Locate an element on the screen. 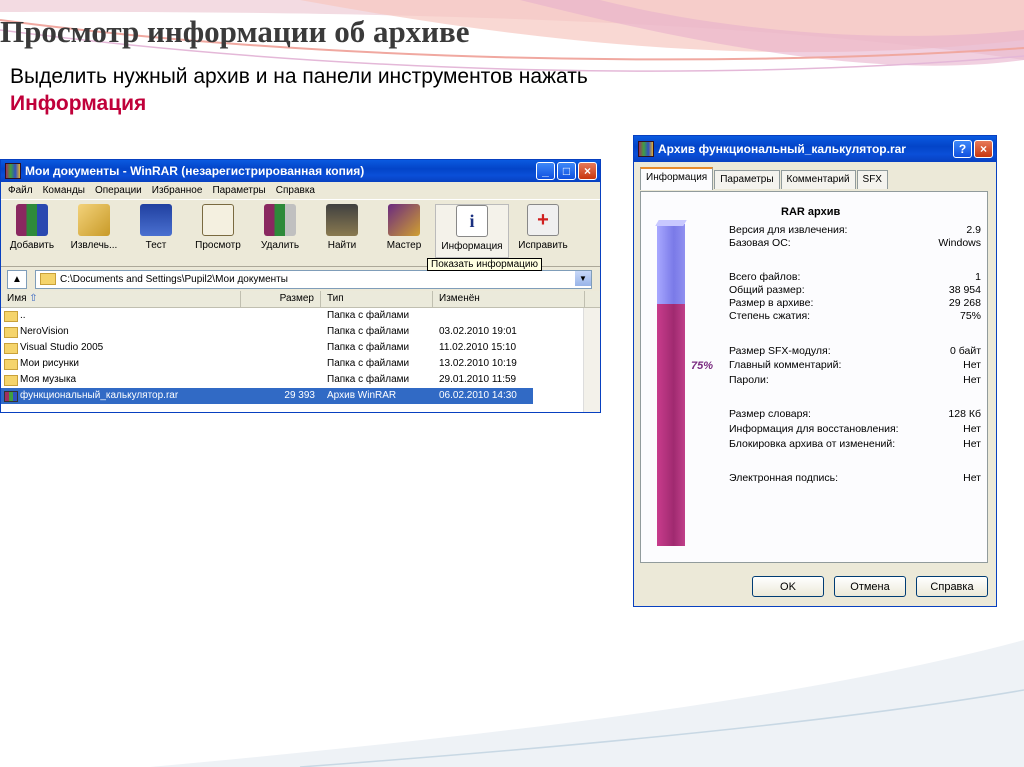 The height and width of the screenshot is (767, 1024). menu-favorites: Избранное is located at coordinates (177, 190).